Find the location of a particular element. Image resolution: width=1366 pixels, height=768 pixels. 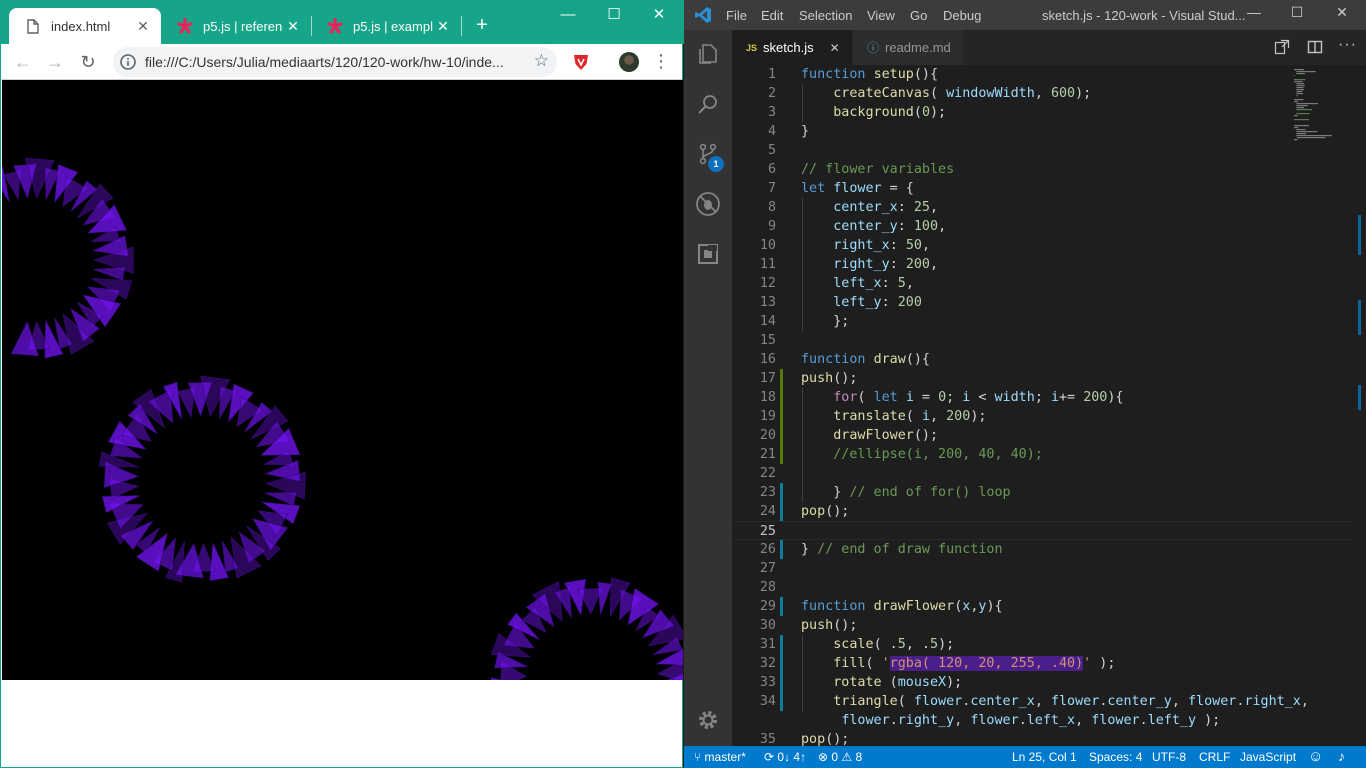

code-line: 25 is located at coordinates (1049, 530).